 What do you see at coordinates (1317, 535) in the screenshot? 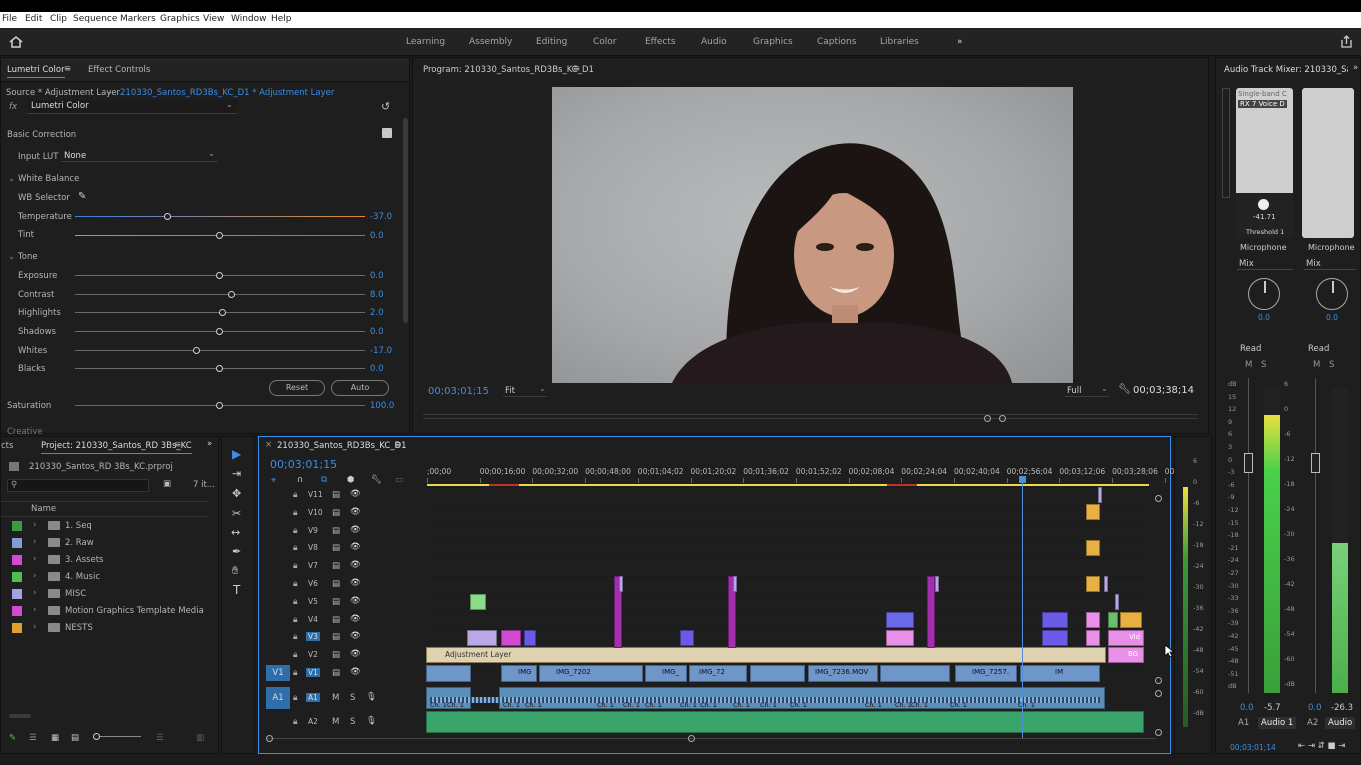
I see `ch2-fader-track` at bounding box center [1317, 535].